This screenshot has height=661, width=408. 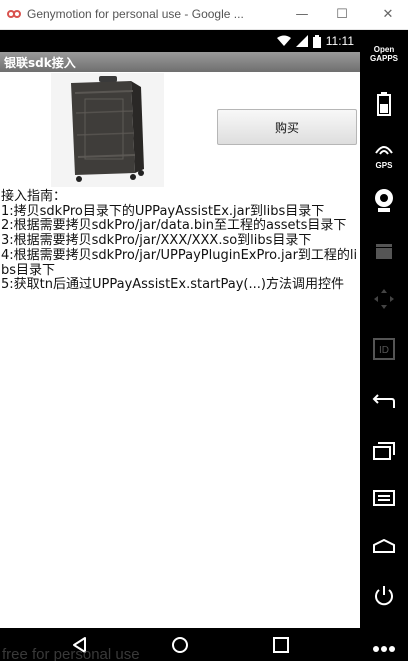 I want to click on home-outline-icon, so click(x=384, y=545).